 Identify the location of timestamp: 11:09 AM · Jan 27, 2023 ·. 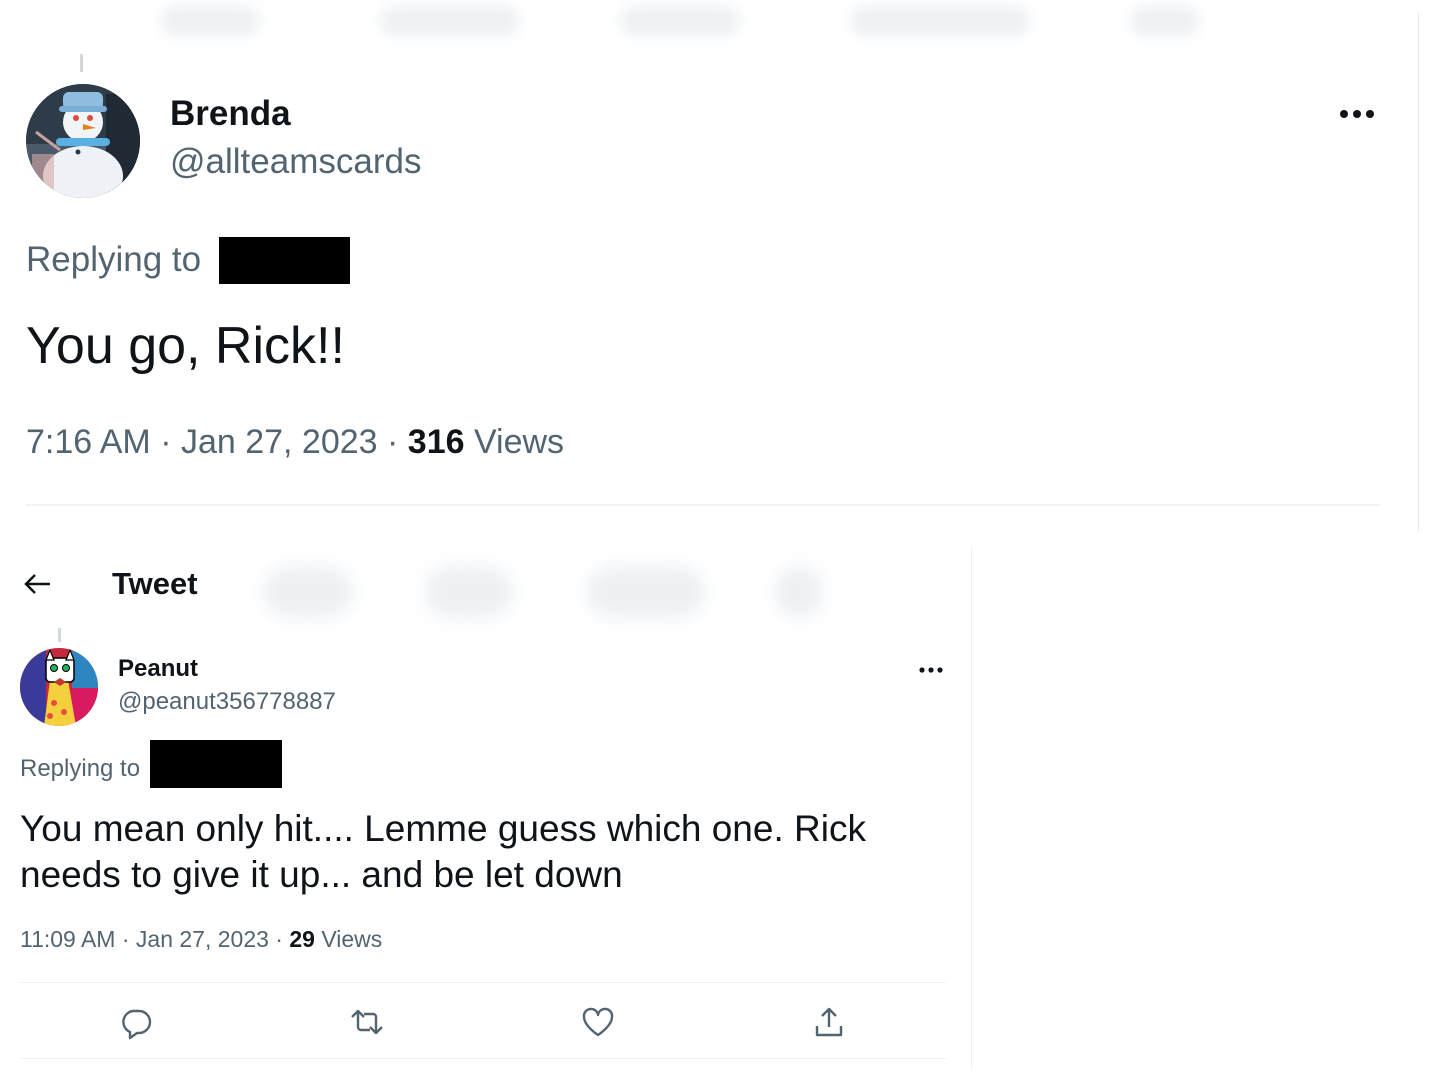
(154, 939).